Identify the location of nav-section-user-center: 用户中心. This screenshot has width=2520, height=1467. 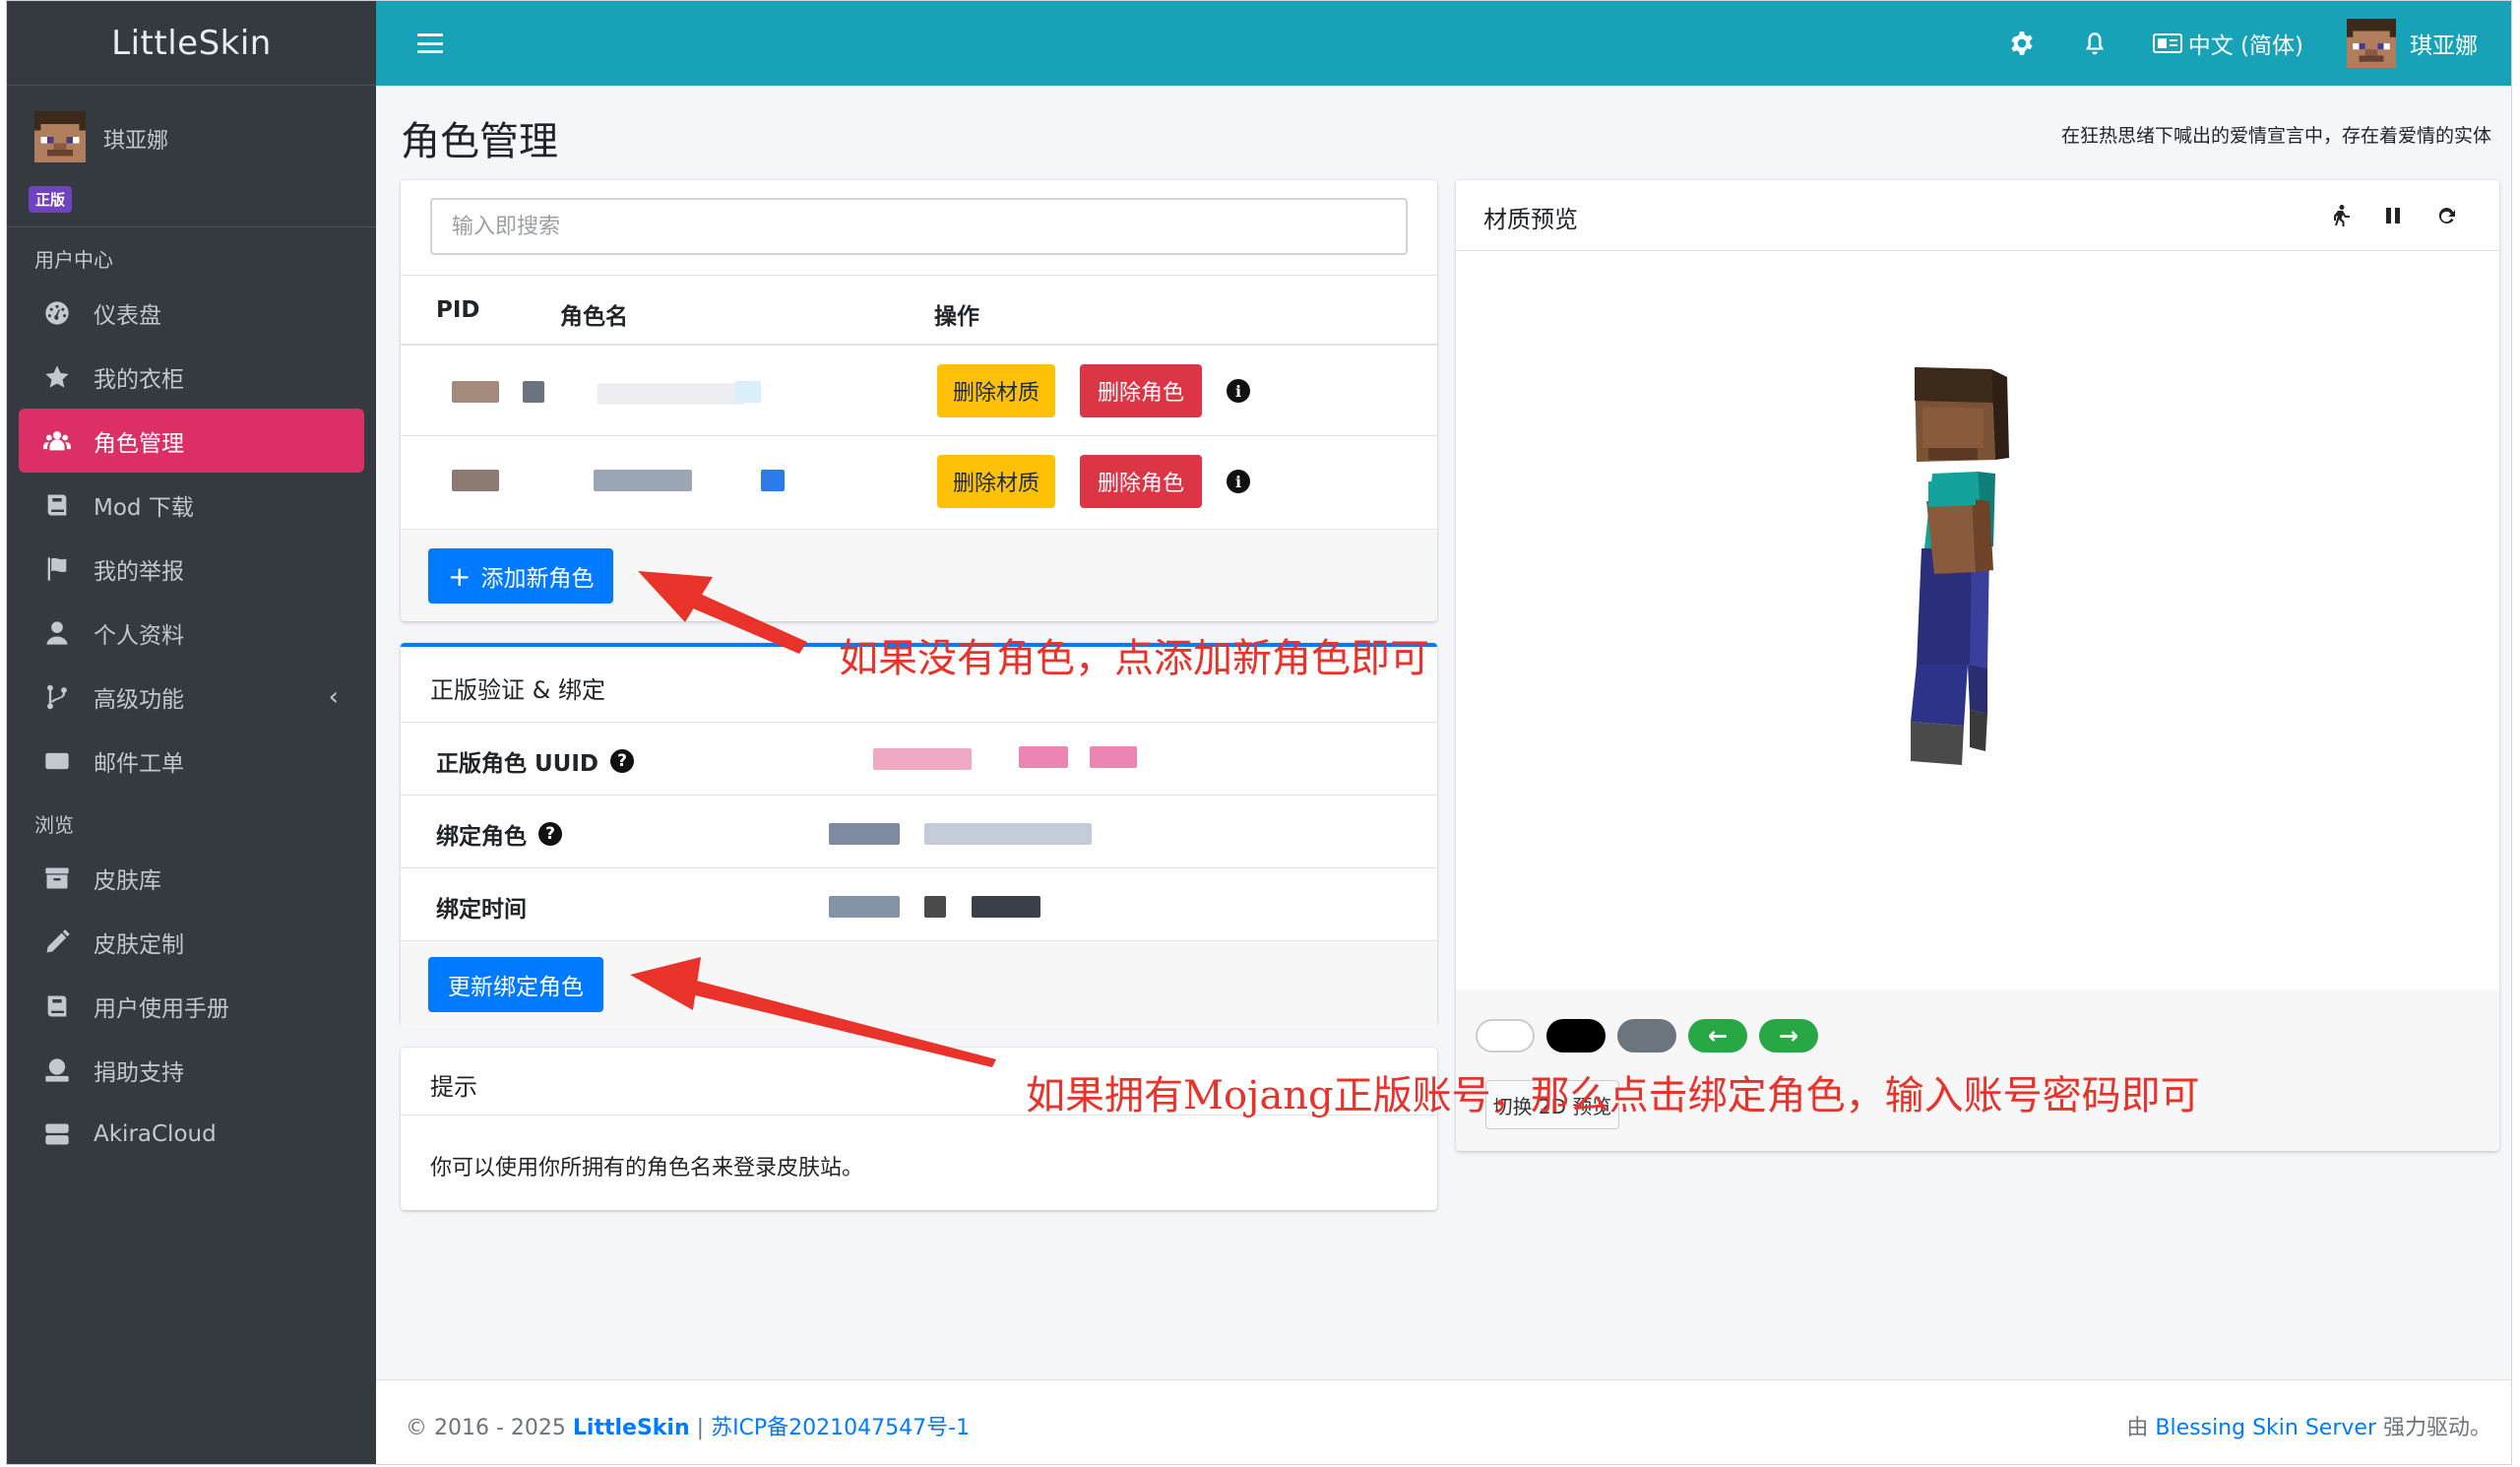
(73, 260).